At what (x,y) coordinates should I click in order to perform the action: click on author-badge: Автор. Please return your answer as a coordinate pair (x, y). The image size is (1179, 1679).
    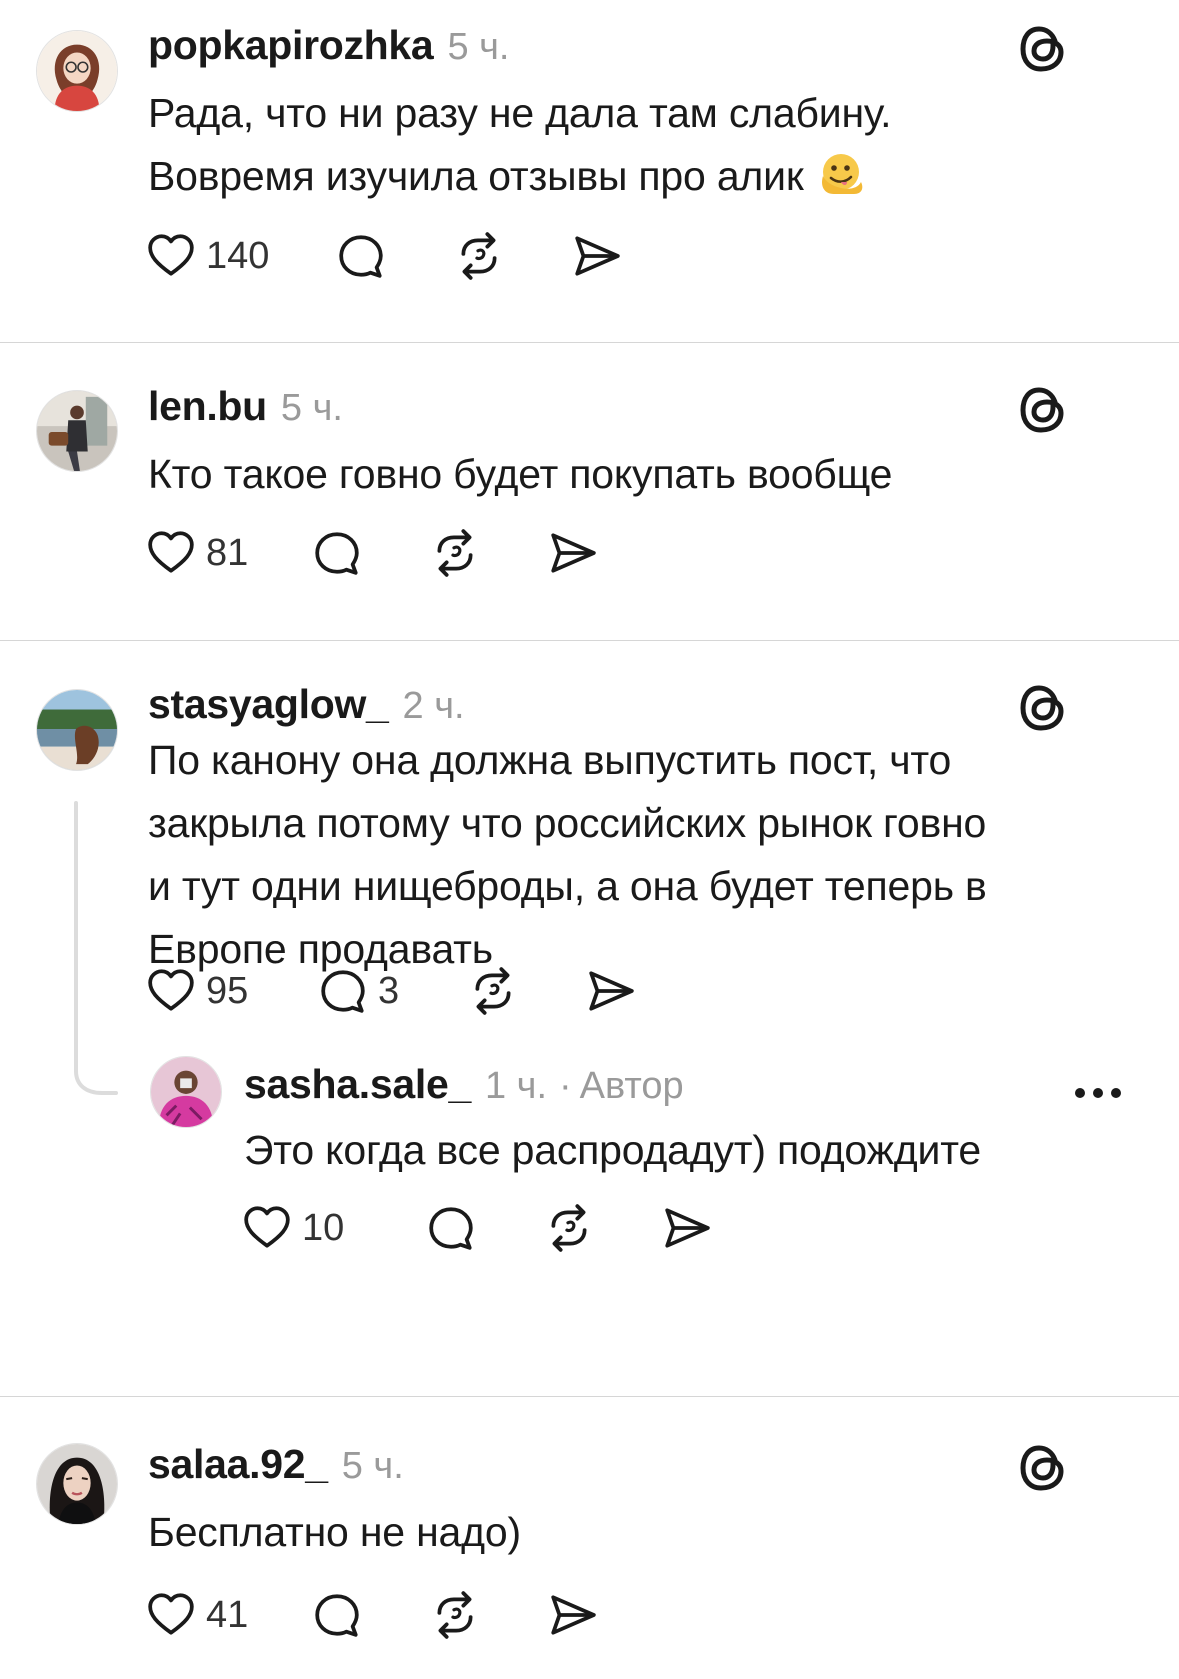
    Looking at the image, I should click on (631, 1086).